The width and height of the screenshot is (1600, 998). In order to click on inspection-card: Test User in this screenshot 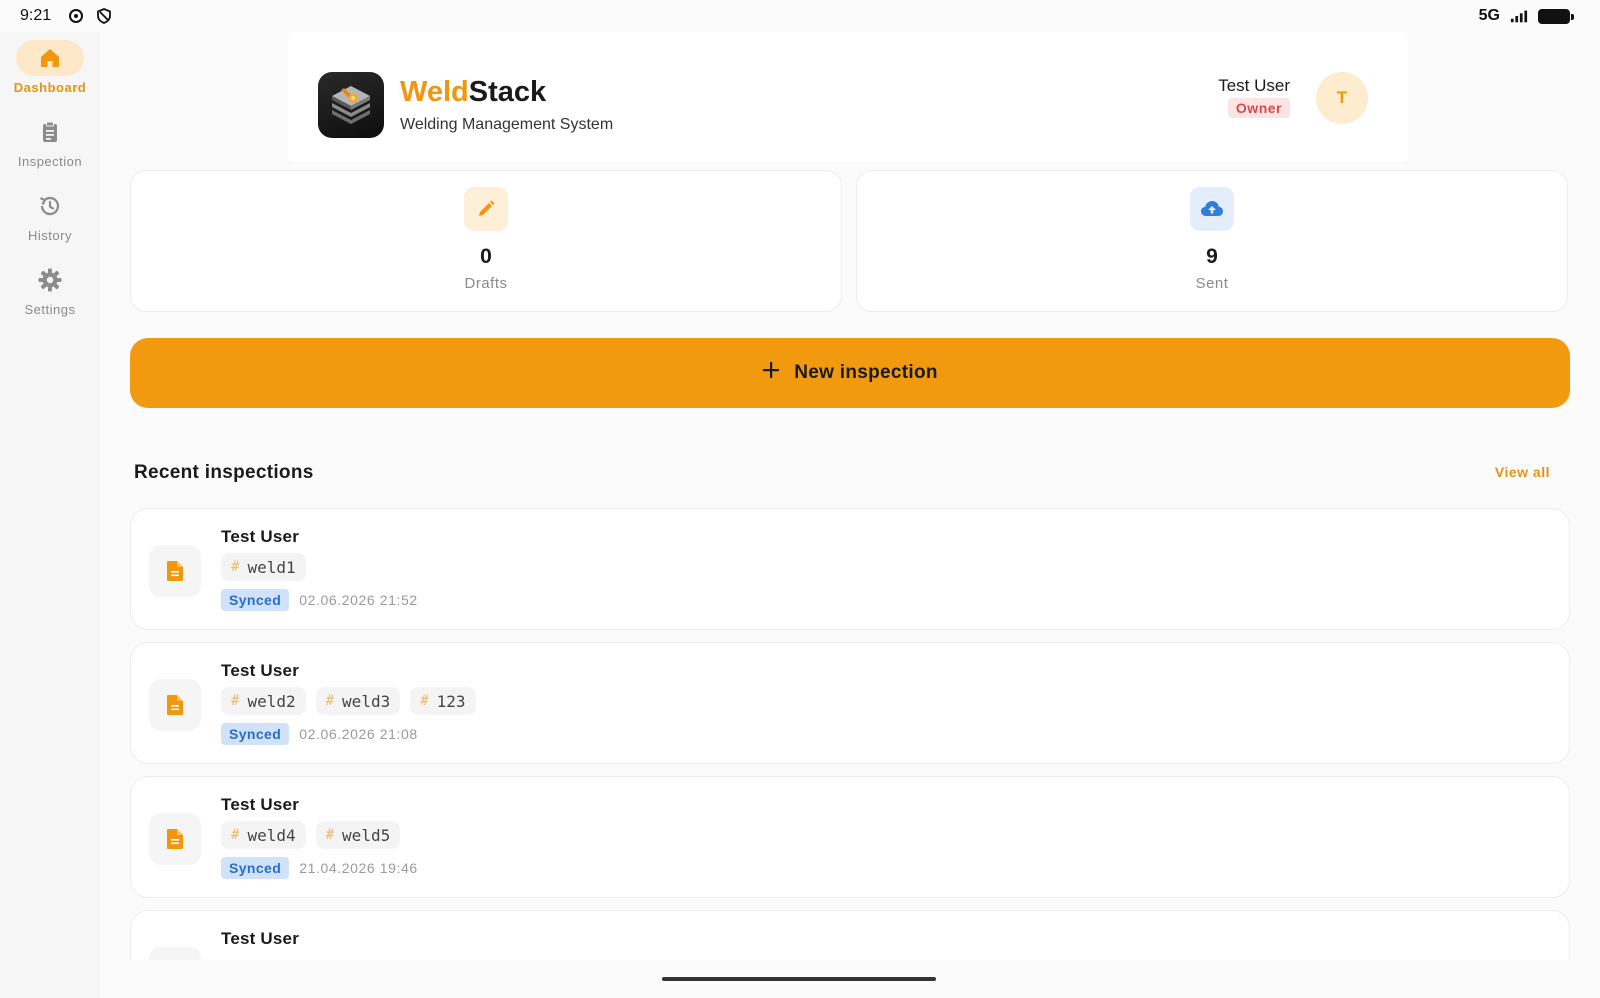, I will do `click(850, 935)`.